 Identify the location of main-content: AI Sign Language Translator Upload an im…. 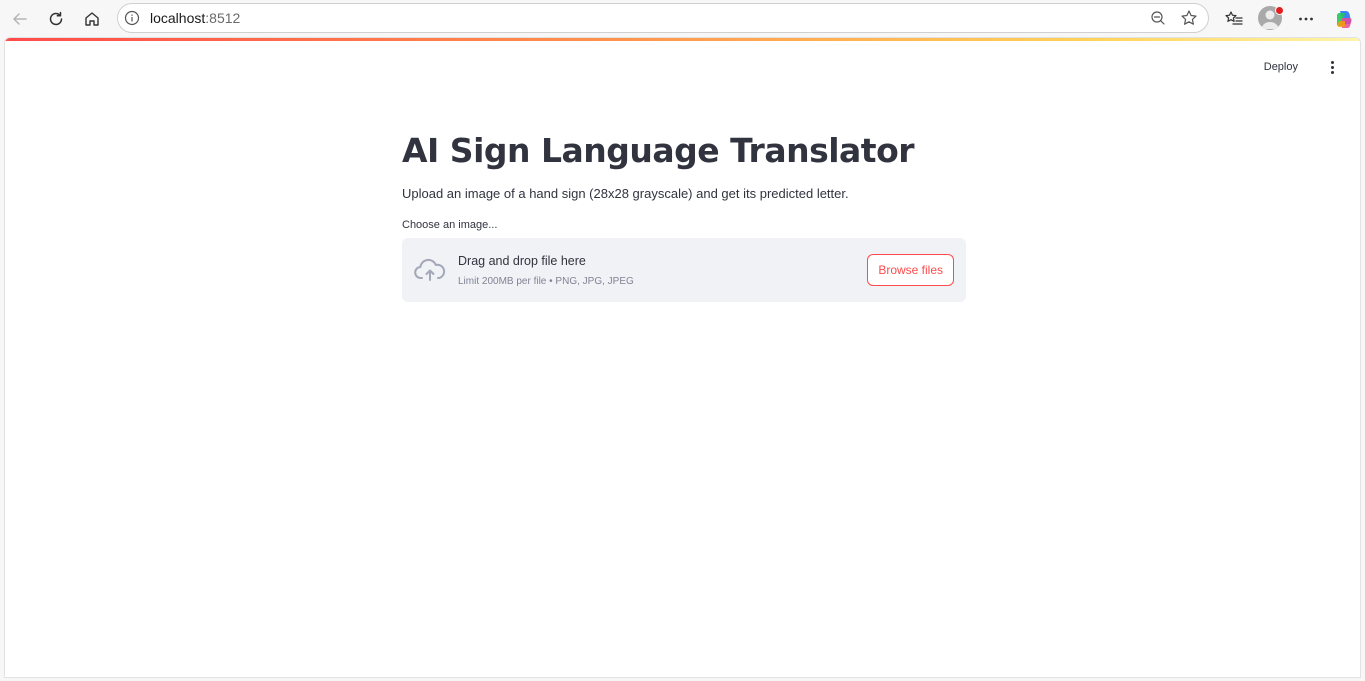
(684, 214).